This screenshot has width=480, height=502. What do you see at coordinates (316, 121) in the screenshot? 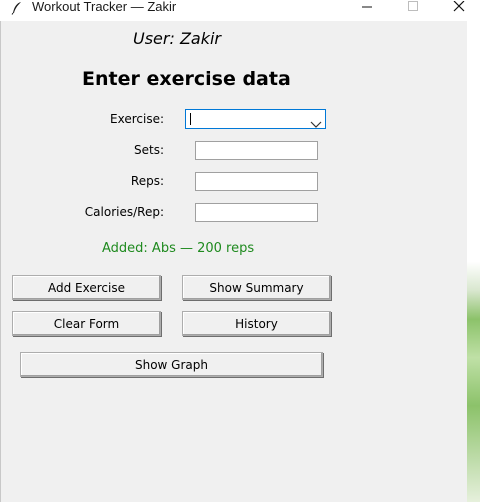
I see `chevron-down-icon` at bounding box center [316, 121].